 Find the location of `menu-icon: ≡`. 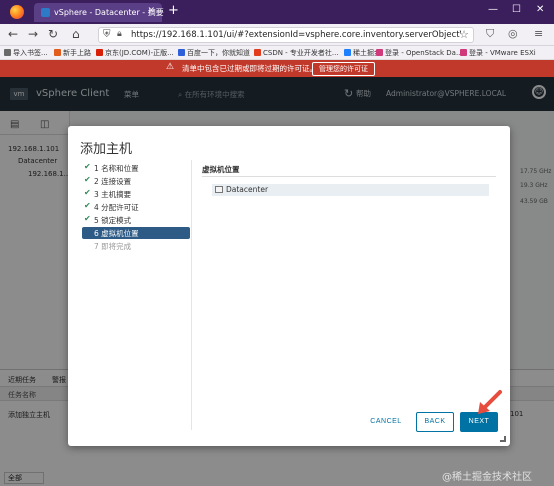

menu-icon: ≡ is located at coordinates (538, 33).